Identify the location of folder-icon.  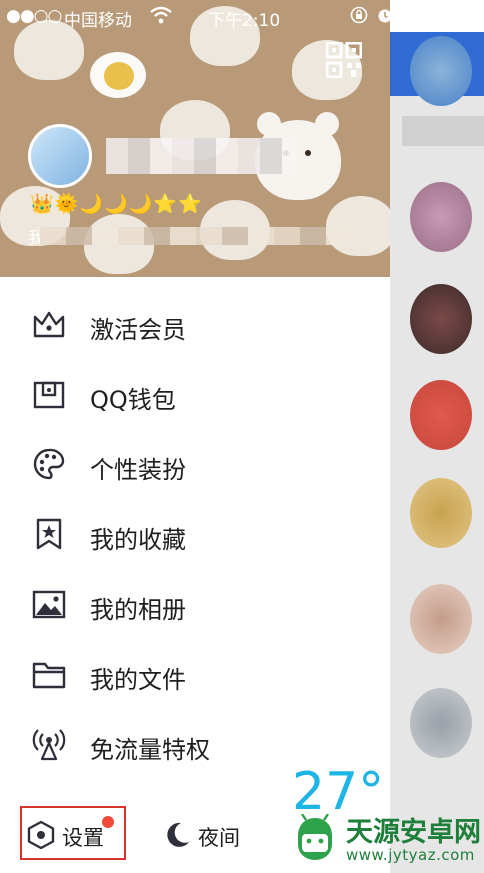
(49, 675).